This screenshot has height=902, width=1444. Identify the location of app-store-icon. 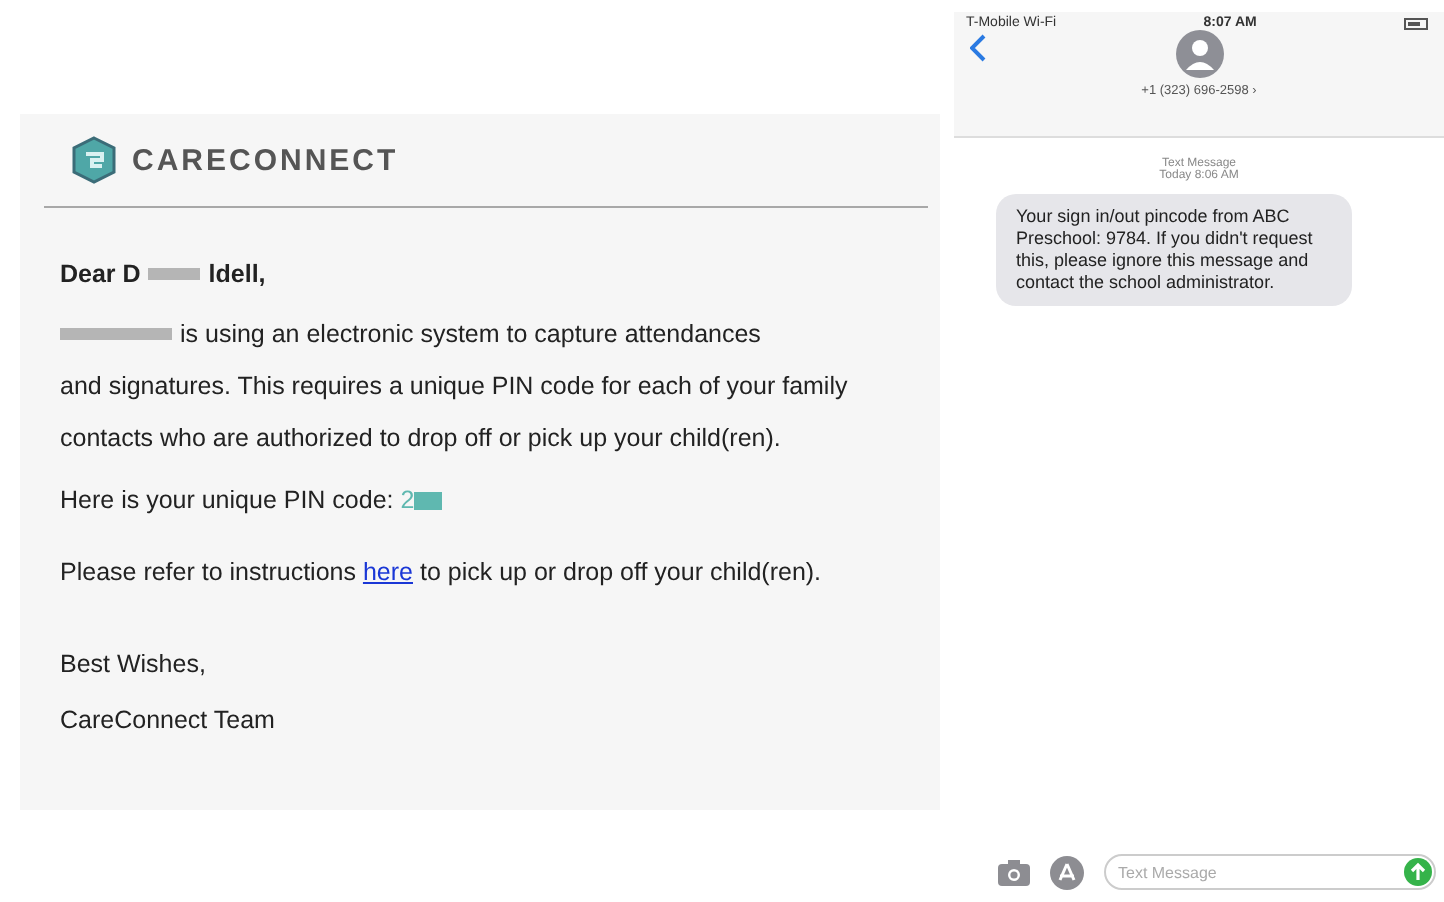
(1067, 872).